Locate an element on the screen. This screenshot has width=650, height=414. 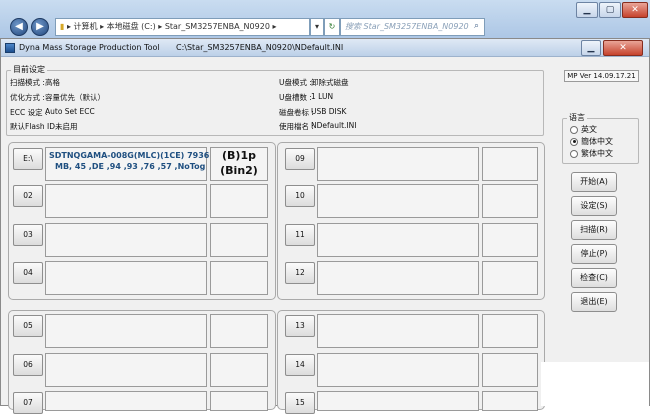
slot-button-11: 11 is located at coordinates (300, 235).